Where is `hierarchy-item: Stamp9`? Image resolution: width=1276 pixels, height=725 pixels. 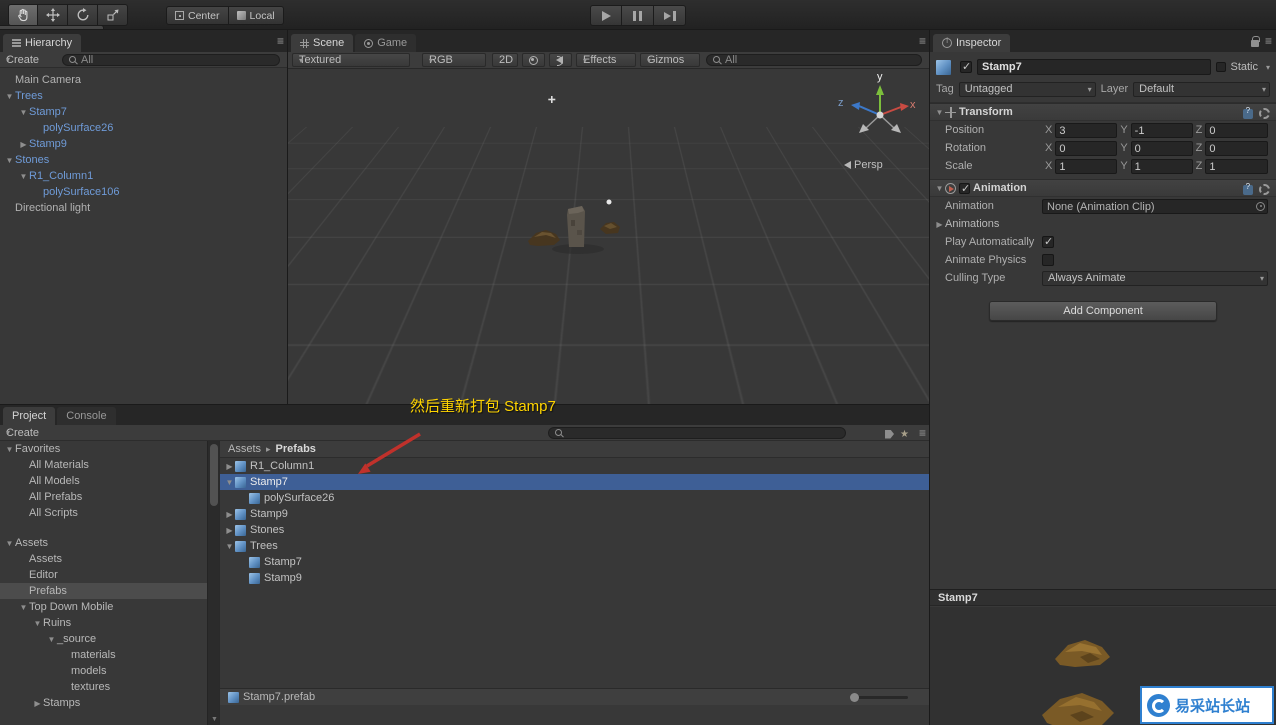 hierarchy-item: Stamp9 is located at coordinates (144, 144).